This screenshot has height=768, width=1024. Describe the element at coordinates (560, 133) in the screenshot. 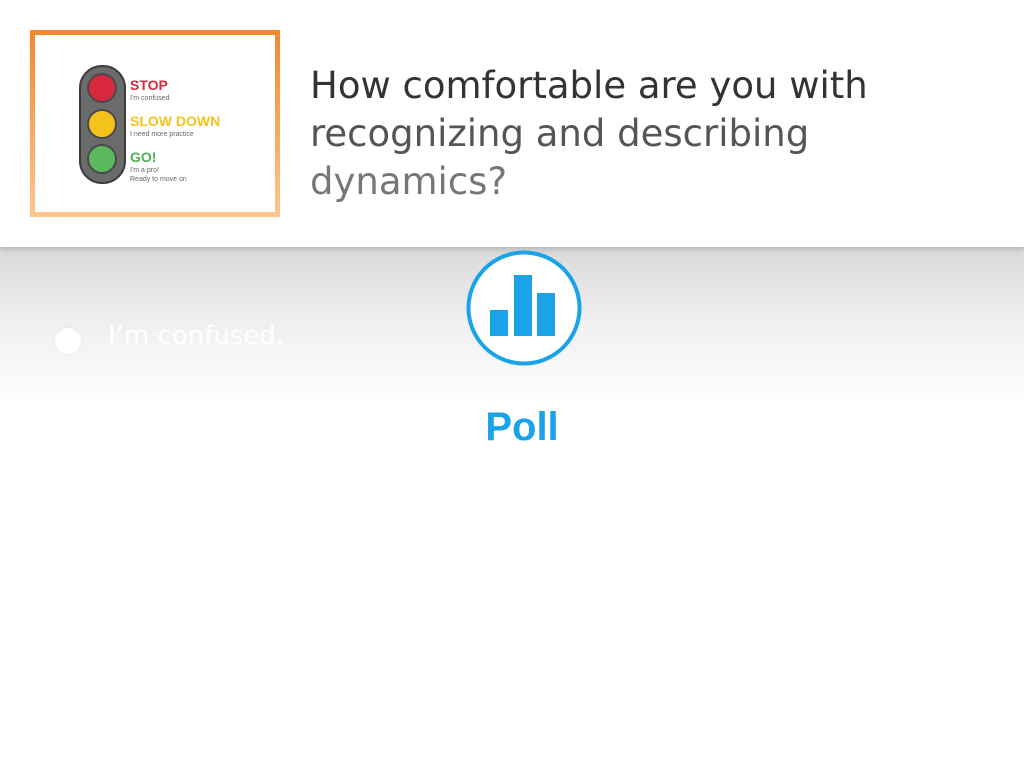

I see `question-line: recognizing and describing` at that location.